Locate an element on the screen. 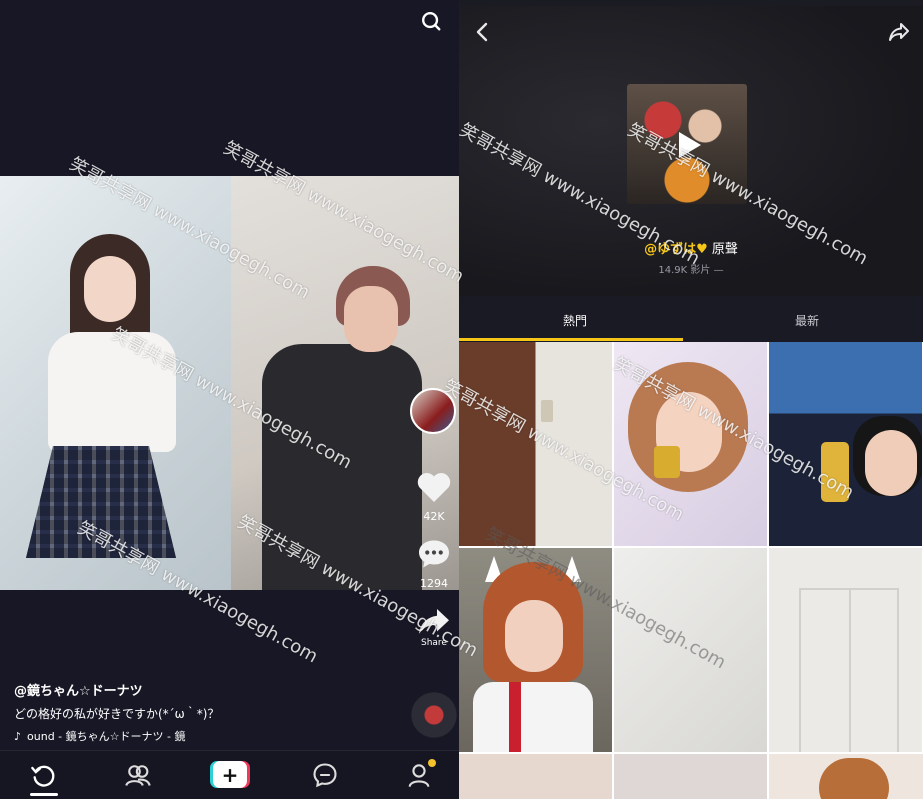  video-frame-left is located at coordinates (115, 383).